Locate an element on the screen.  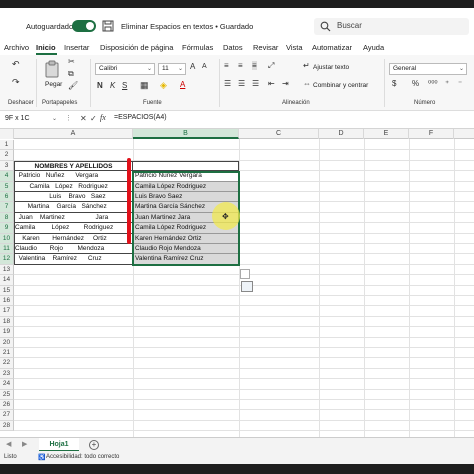
format-painter-icon: 🖌 is located at coordinates (73, 85).